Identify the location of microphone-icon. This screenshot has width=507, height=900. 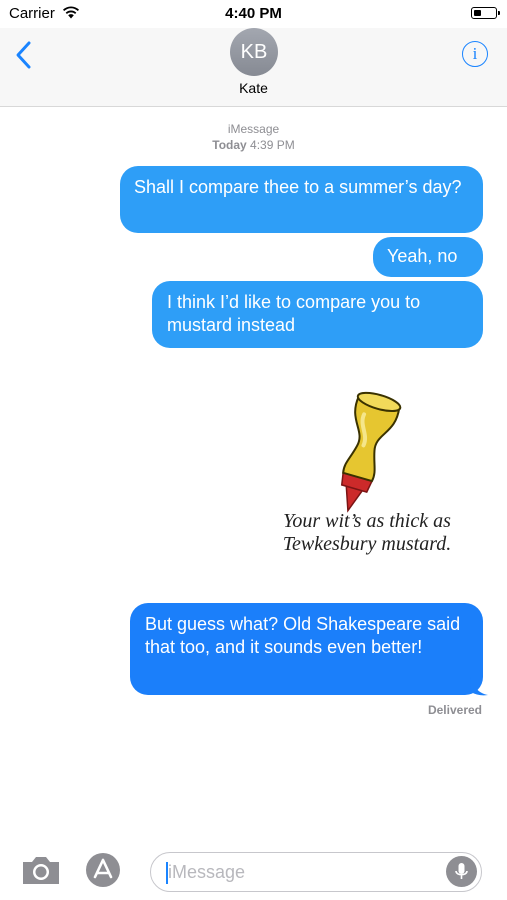
(461, 871).